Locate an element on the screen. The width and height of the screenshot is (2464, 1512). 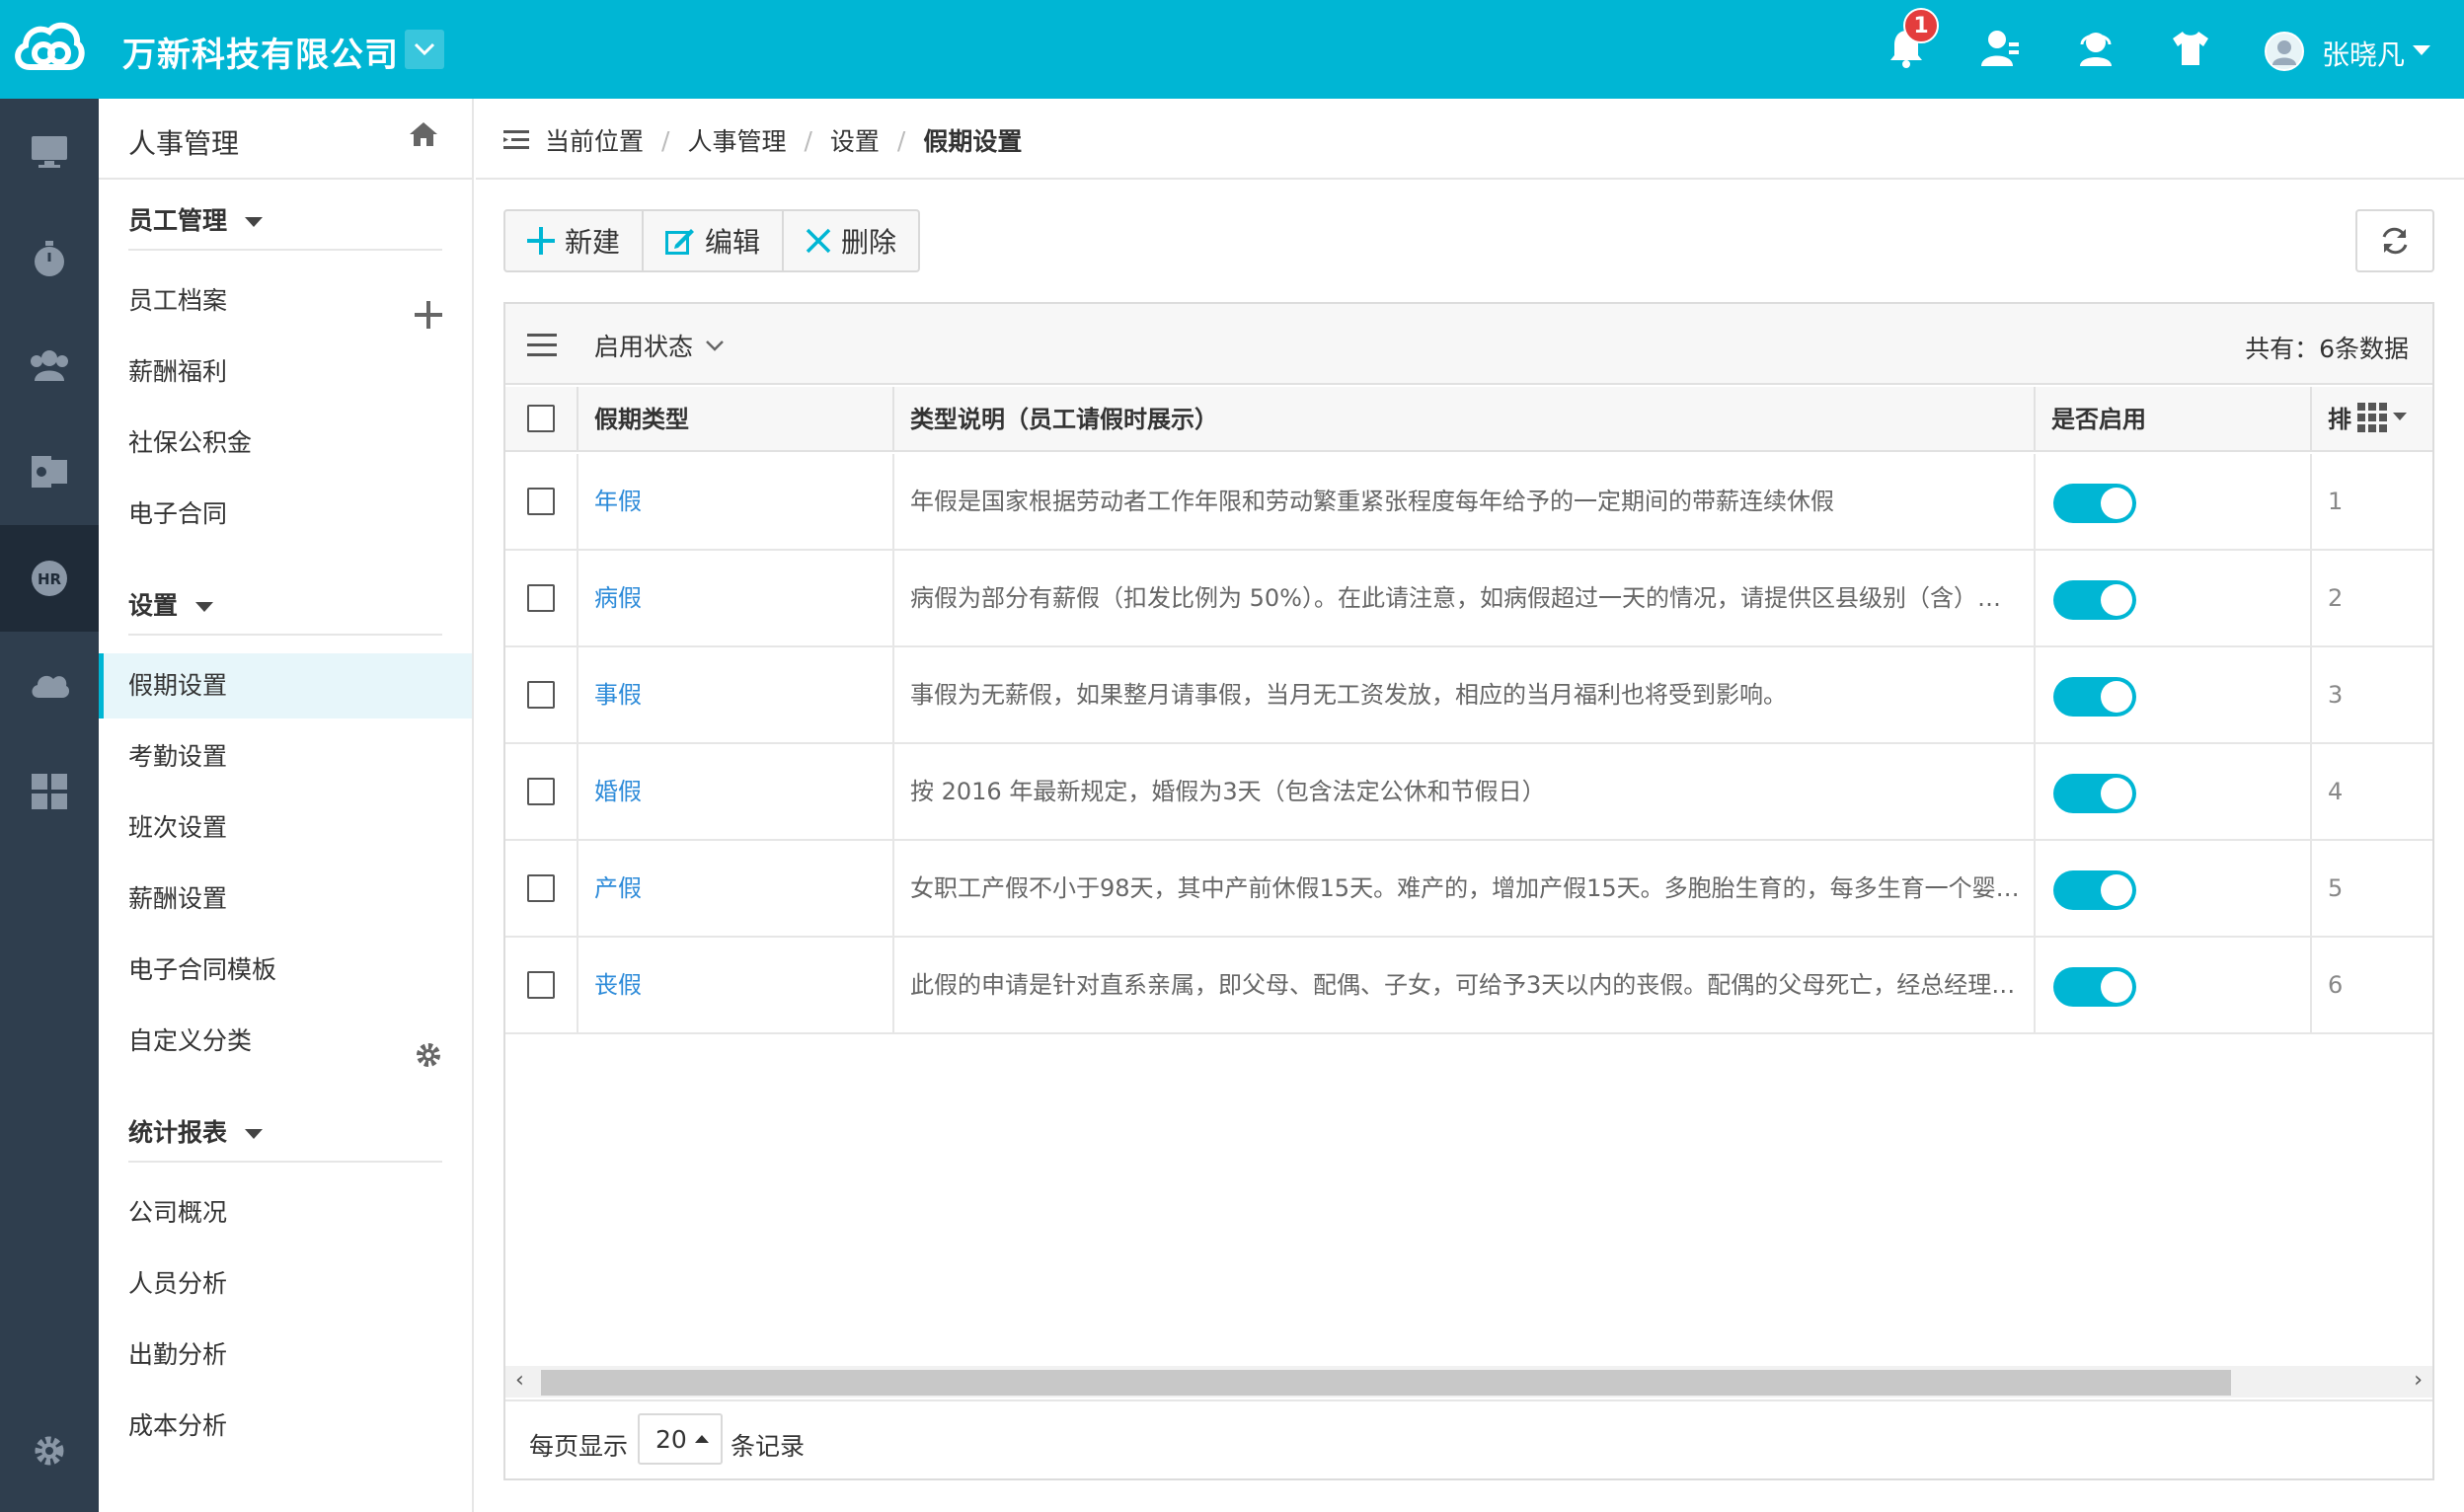
new-button: 新建 is located at coordinates (575, 241).